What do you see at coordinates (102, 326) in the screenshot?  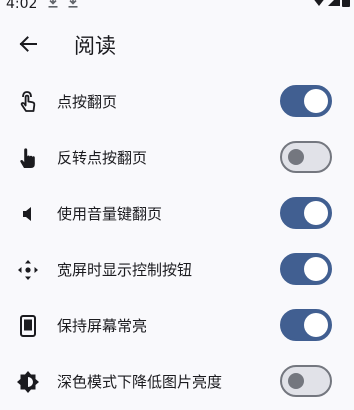 I see `setting-label: 保持屏幕常亮` at bounding box center [102, 326].